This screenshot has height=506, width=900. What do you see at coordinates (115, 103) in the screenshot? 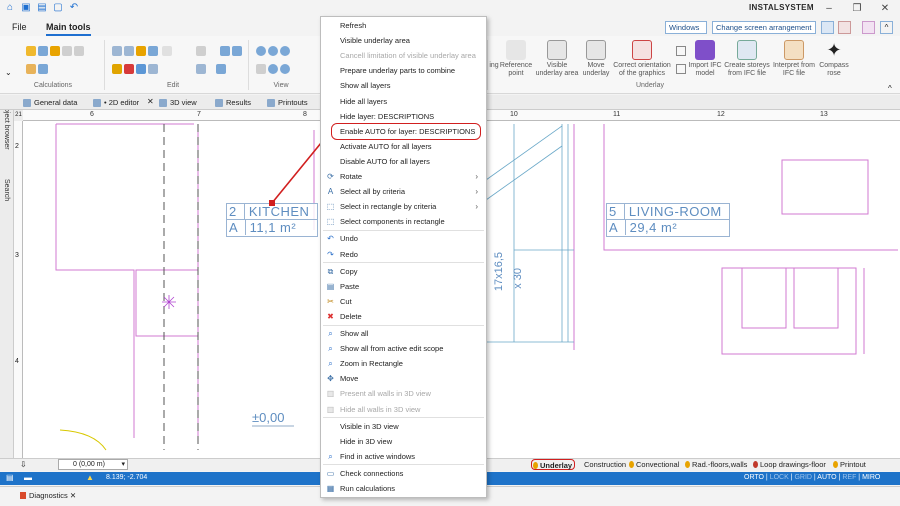
I see `tab-2d-editor: • 2D editor` at bounding box center [115, 103].